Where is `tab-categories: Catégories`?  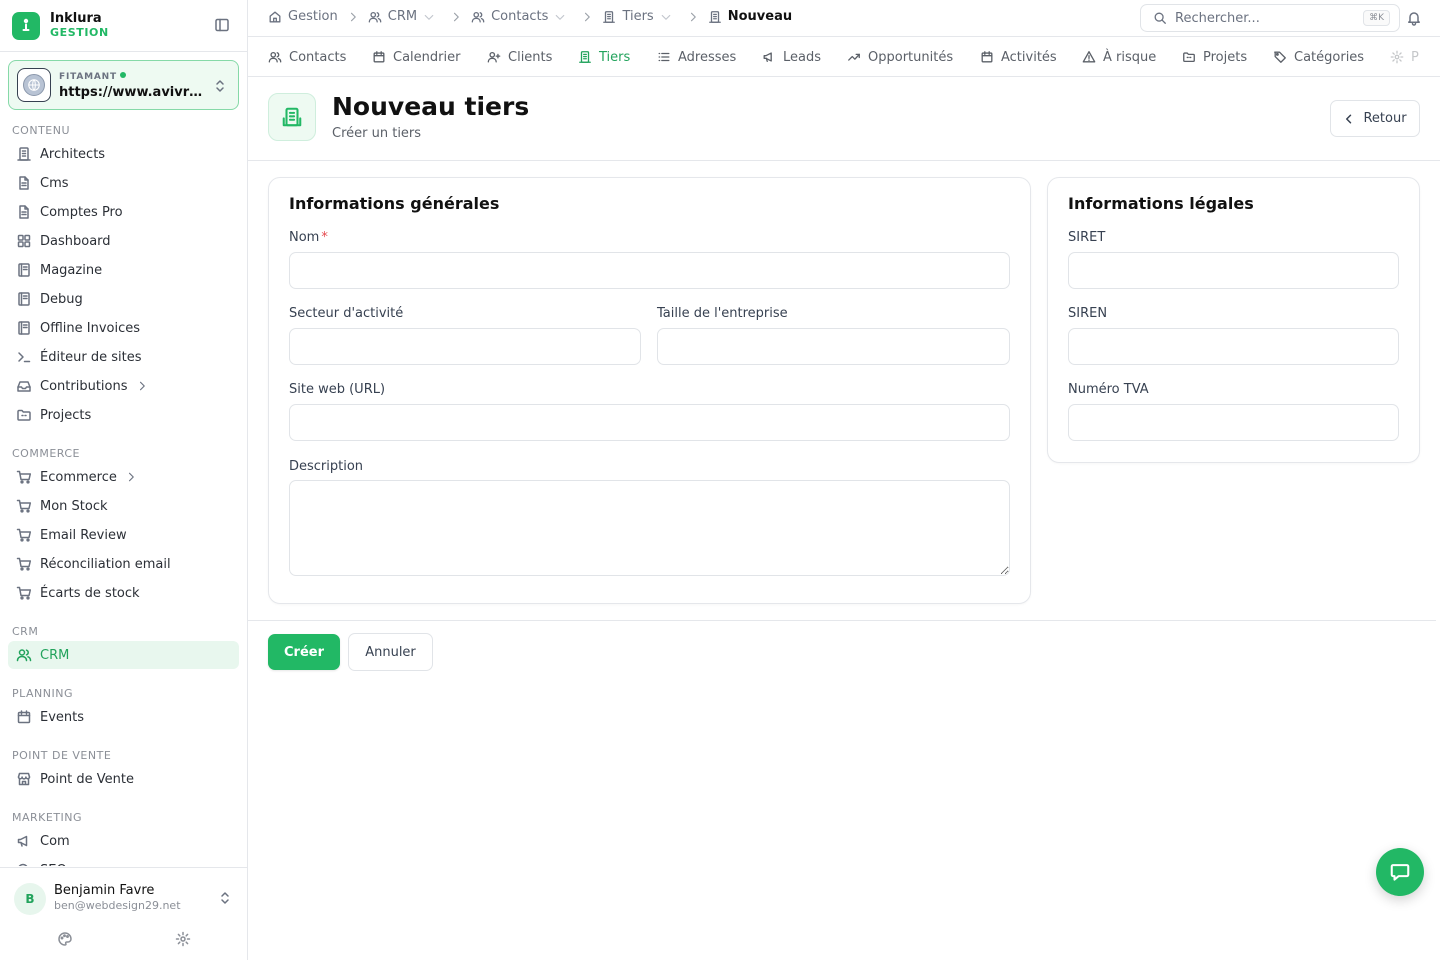
tab-categories: Catégories is located at coordinates (1318, 56).